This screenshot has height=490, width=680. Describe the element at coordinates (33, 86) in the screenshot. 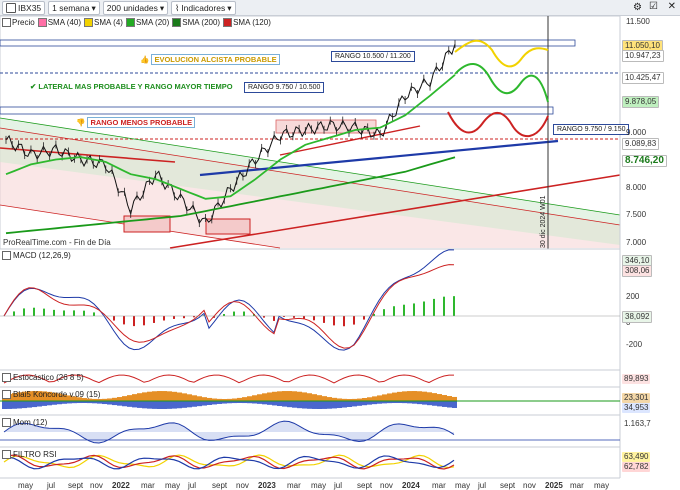

I see `check-mark-icon: ✔` at that location.